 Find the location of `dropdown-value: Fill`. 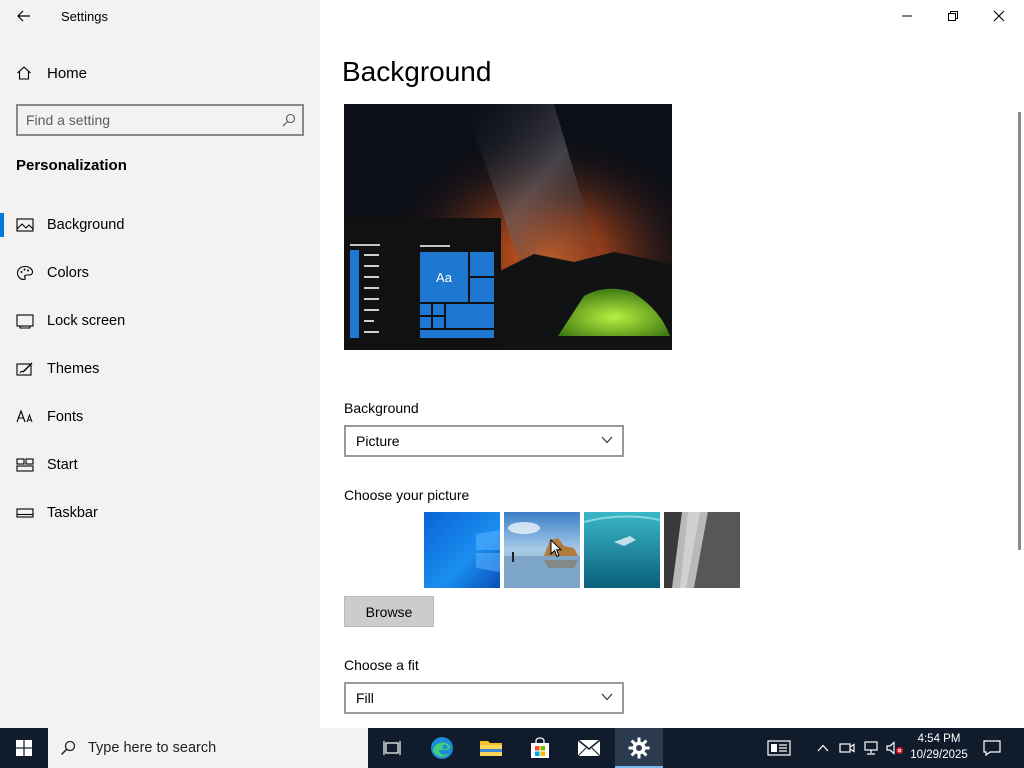

dropdown-value: Fill is located at coordinates (365, 698).